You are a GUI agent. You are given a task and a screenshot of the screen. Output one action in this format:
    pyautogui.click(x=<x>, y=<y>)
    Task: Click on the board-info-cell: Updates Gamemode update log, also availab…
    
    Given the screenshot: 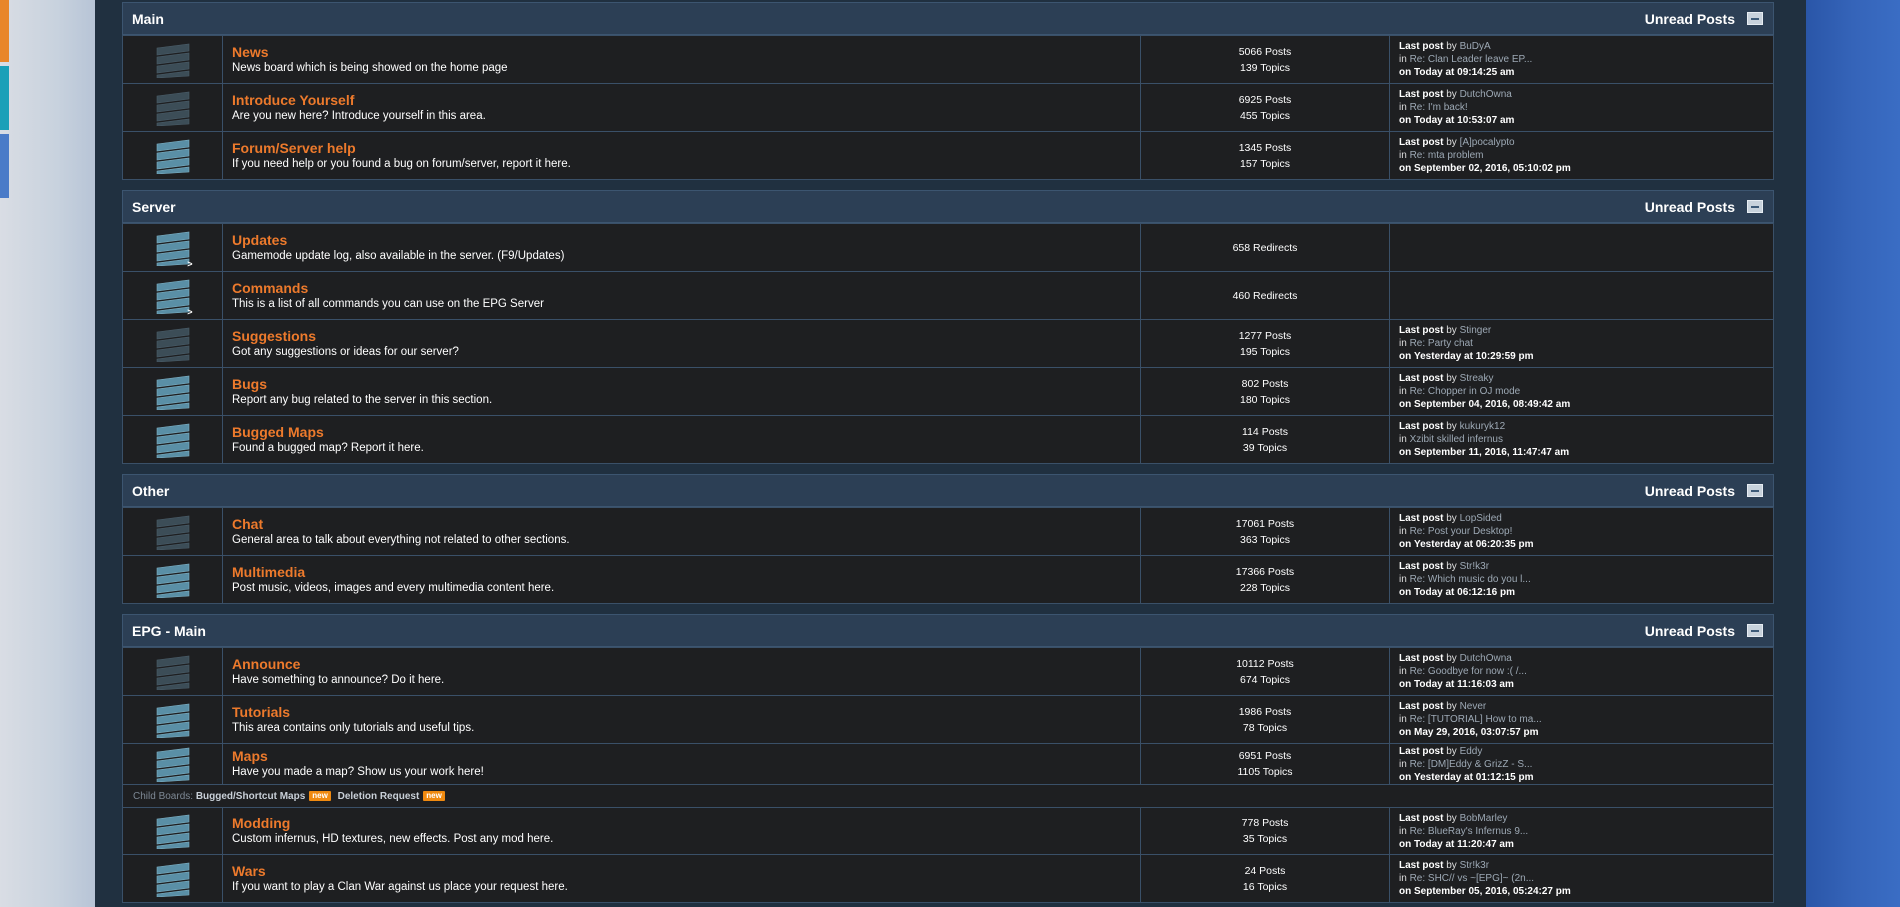 What is the action you would take?
    pyautogui.click(x=681, y=247)
    